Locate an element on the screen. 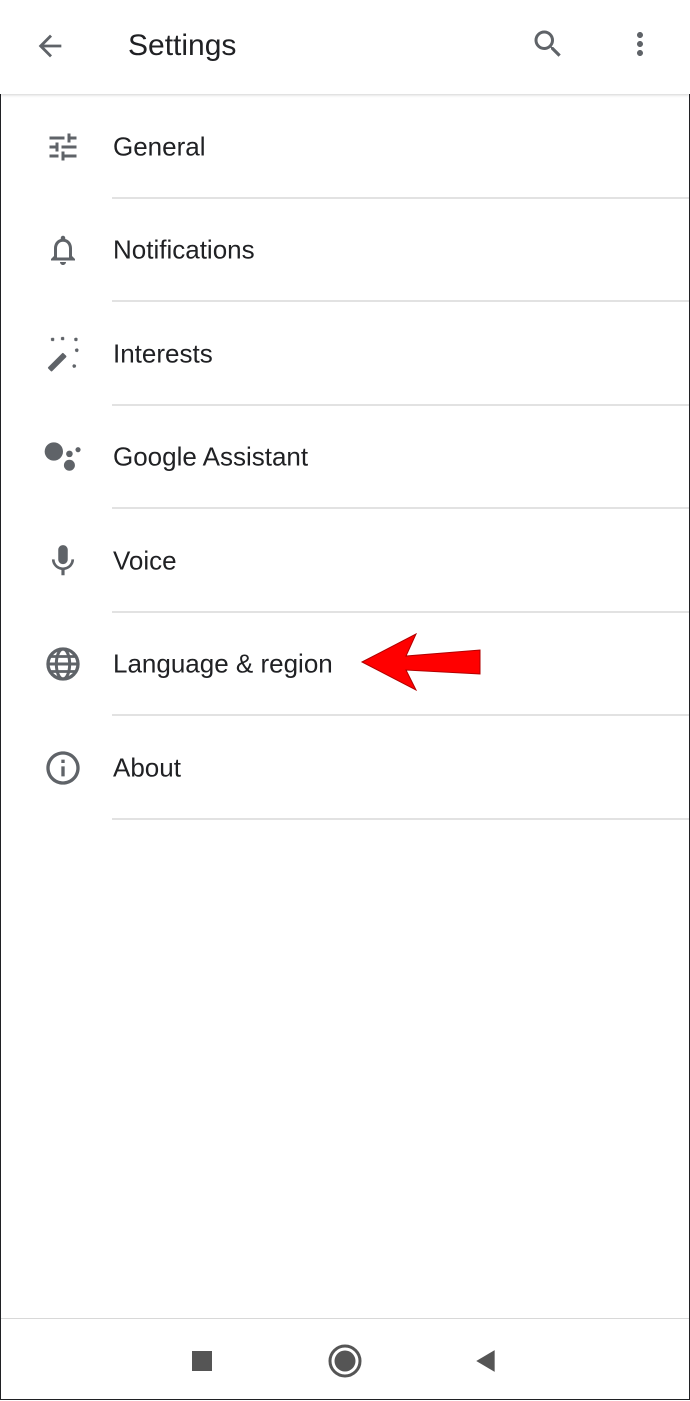 The height and width of the screenshot is (1401, 690). circle-home-icon is located at coordinates (345, 1361).